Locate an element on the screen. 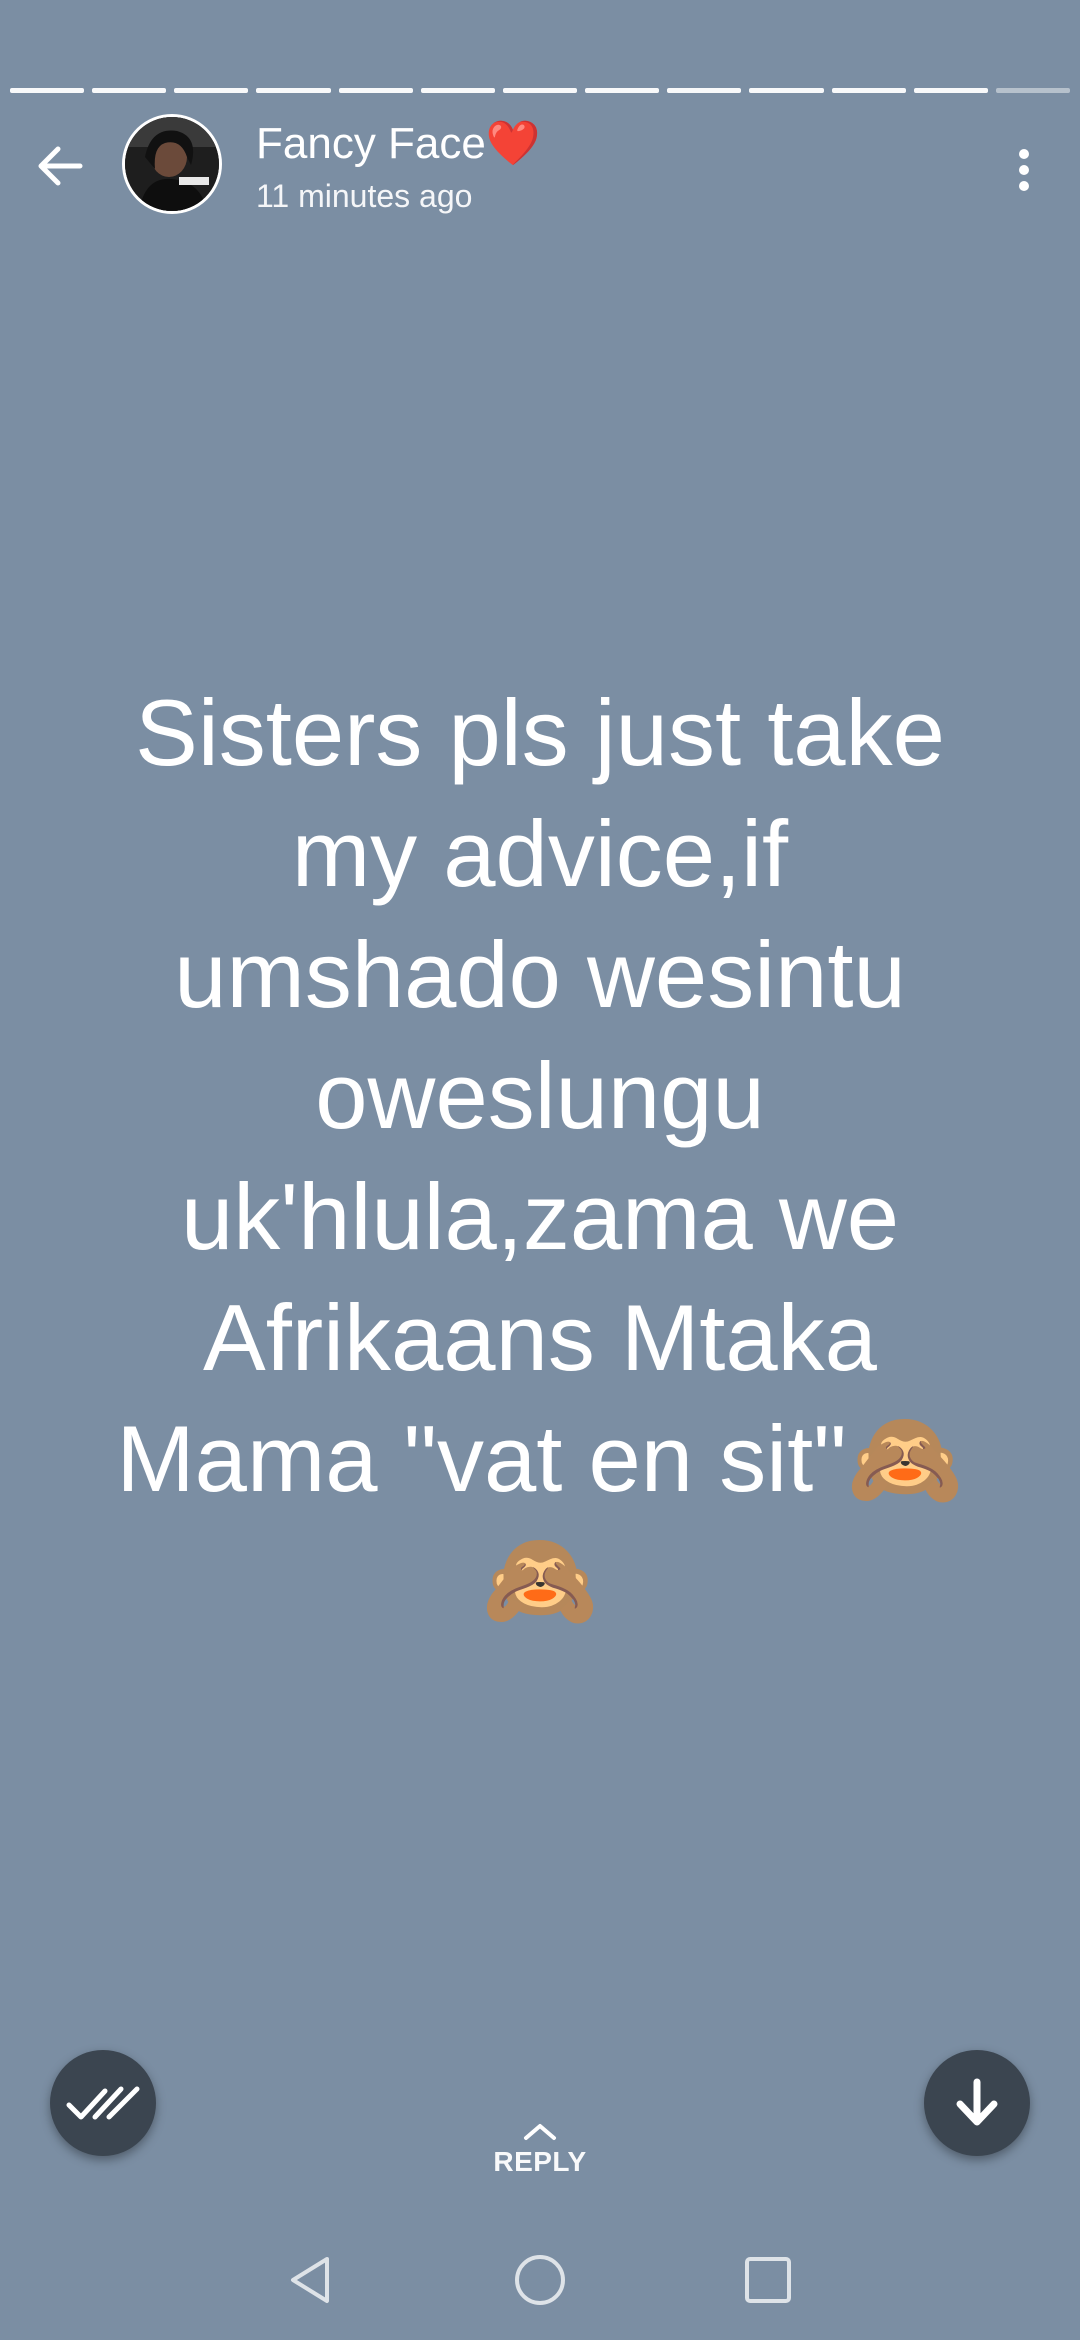  contact-name-text: Fancy Face is located at coordinates (371, 143).